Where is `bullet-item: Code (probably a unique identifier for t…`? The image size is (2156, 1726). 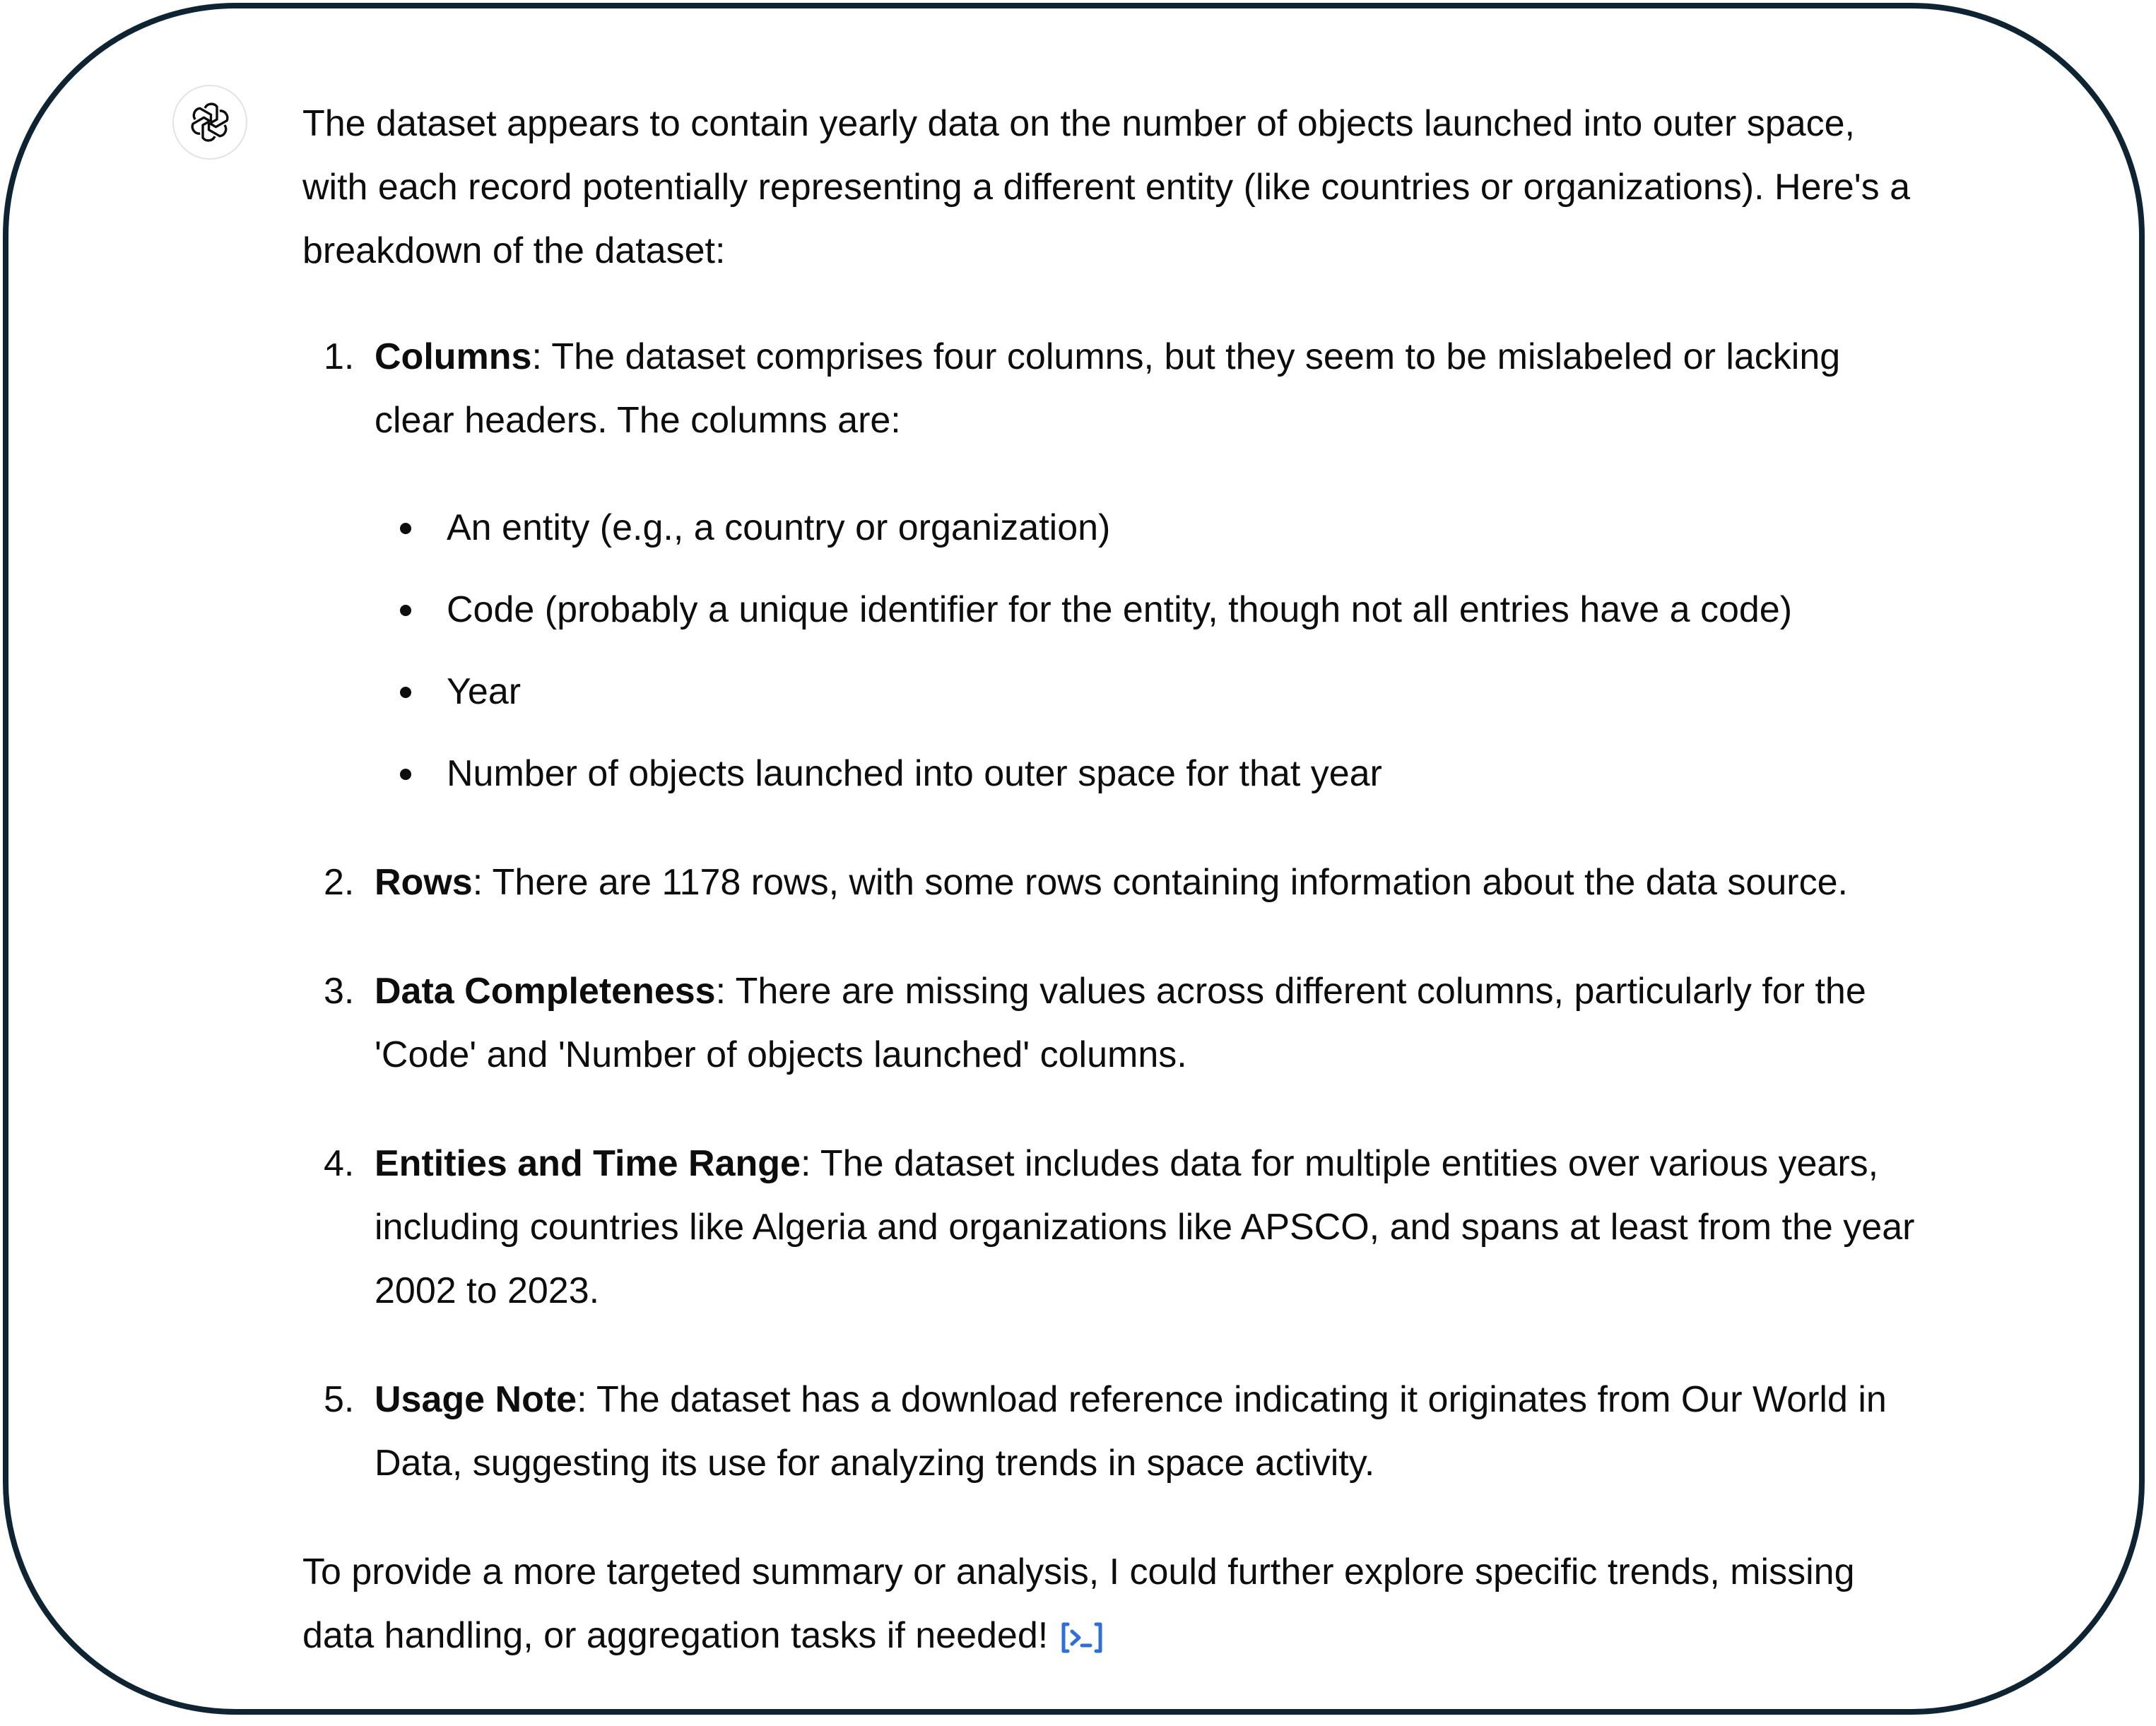
bullet-item: Code (probably a unique identifier for t… is located at coordinates (1164, 610).